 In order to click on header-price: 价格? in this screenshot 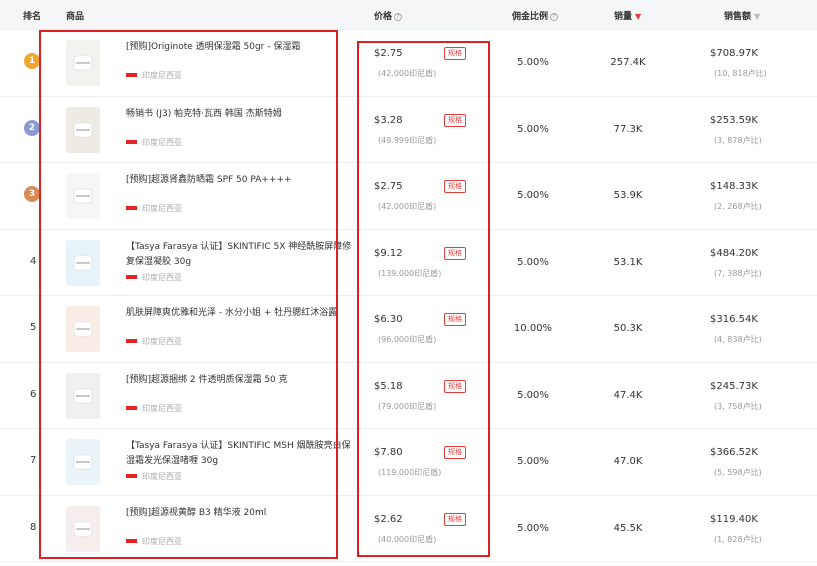, I will do `click(388, 15)`.